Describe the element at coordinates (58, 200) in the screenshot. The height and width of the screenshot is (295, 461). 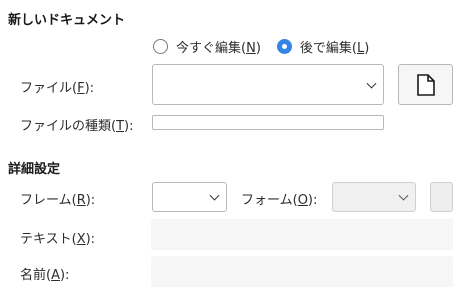
I see `frame-label: フレーム(R):` at that location.